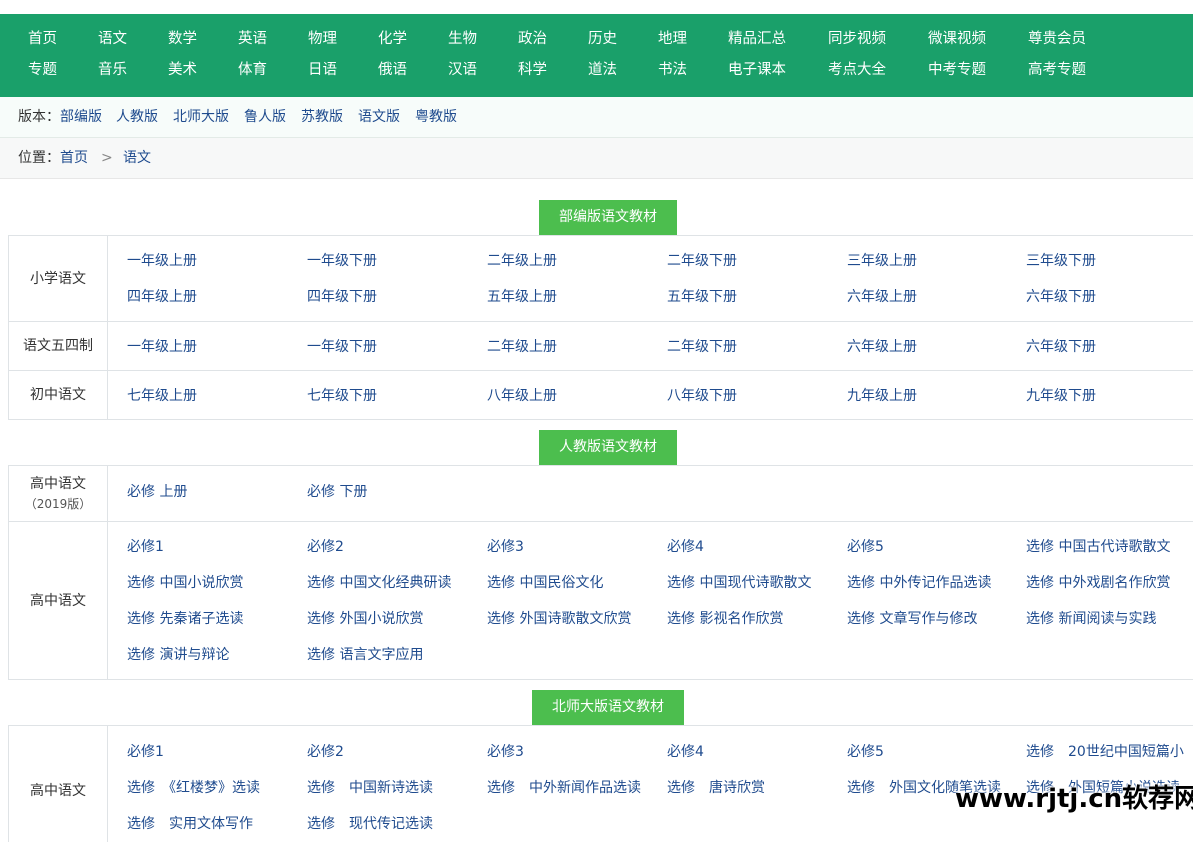 This screenshot has width=1193, height=842. I want to click on nav-link: 微课视频, so click(957, 39).